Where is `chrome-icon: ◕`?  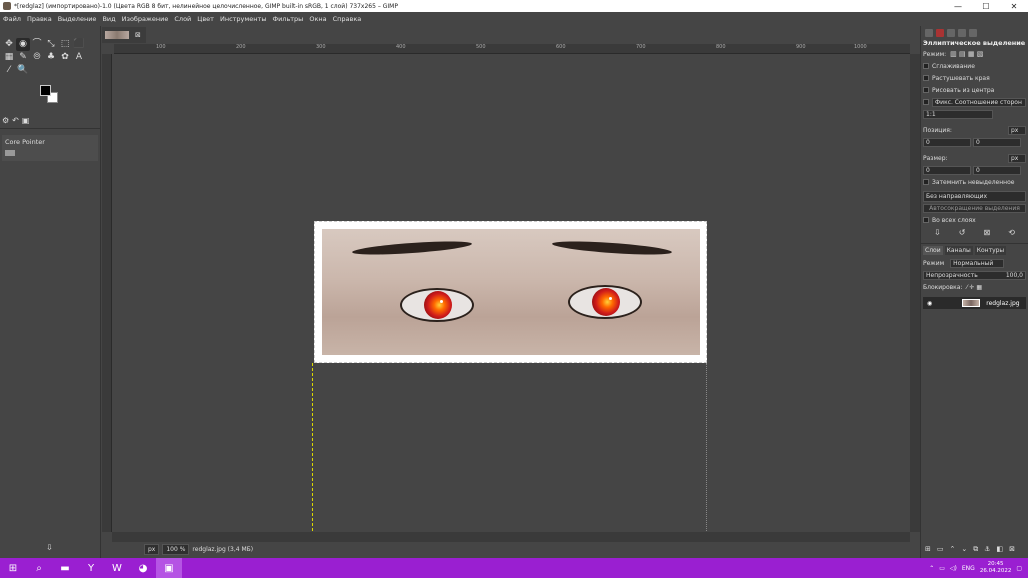
chrome-icon: ◕ is located at coordinates (143, 568).